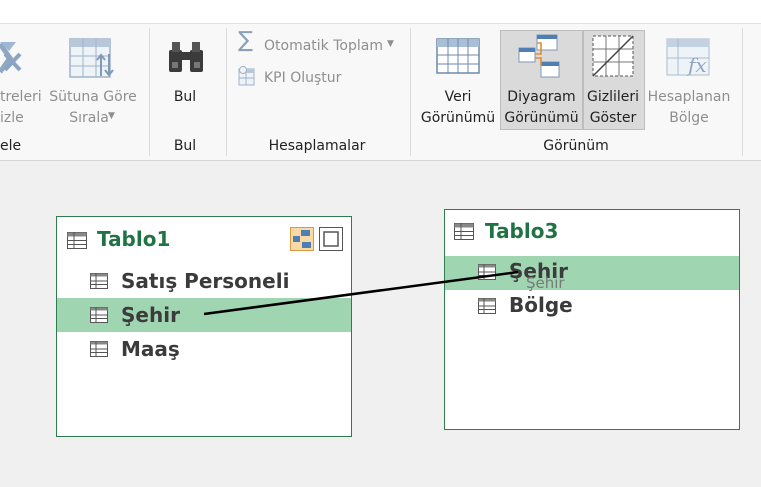 The image size is (761, 487). I want to click on title-strip, so click(380, 11).